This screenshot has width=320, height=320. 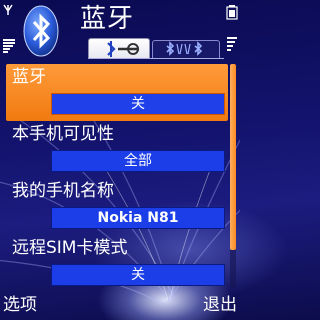 I want to click on setting-remote-sim-mode: 远程SIM卡模式 关, so click(x=117, y=263).